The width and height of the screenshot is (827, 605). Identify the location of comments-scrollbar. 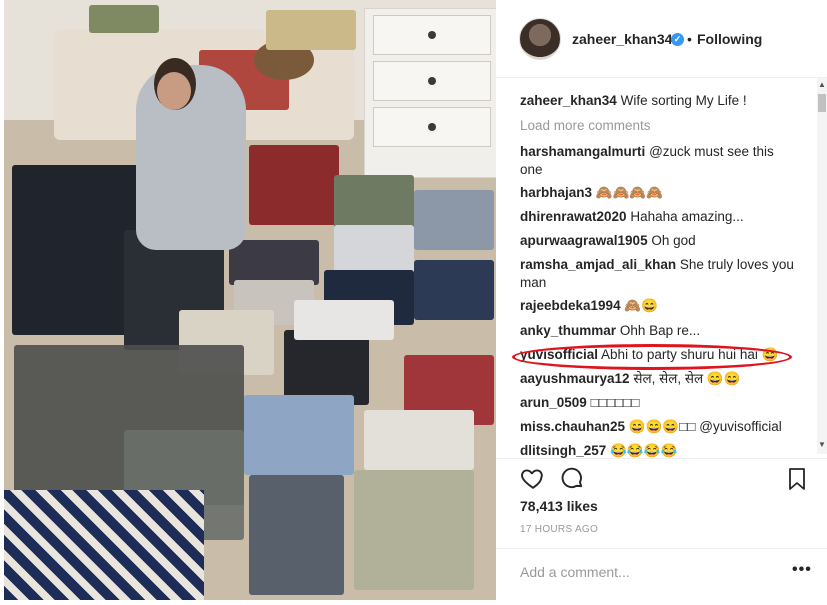
(822, 266).